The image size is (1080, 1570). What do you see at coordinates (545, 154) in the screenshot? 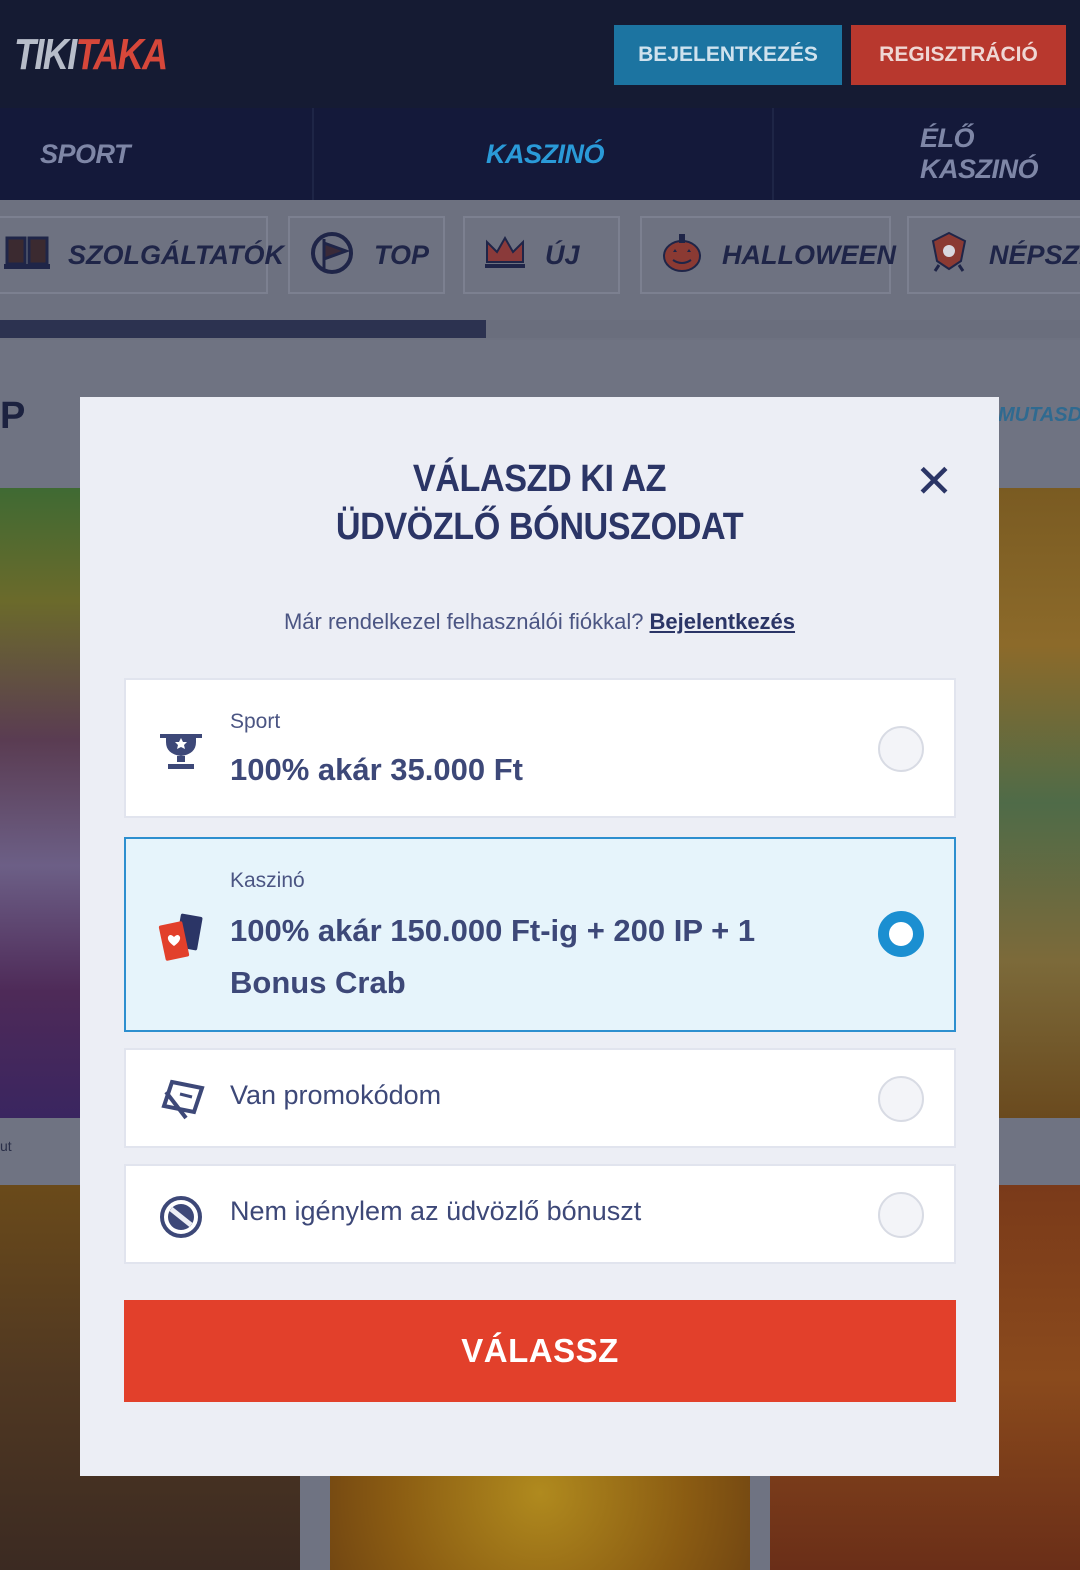
I see `nav-casino: KASZINÓ` at bounding box center [545, 154].